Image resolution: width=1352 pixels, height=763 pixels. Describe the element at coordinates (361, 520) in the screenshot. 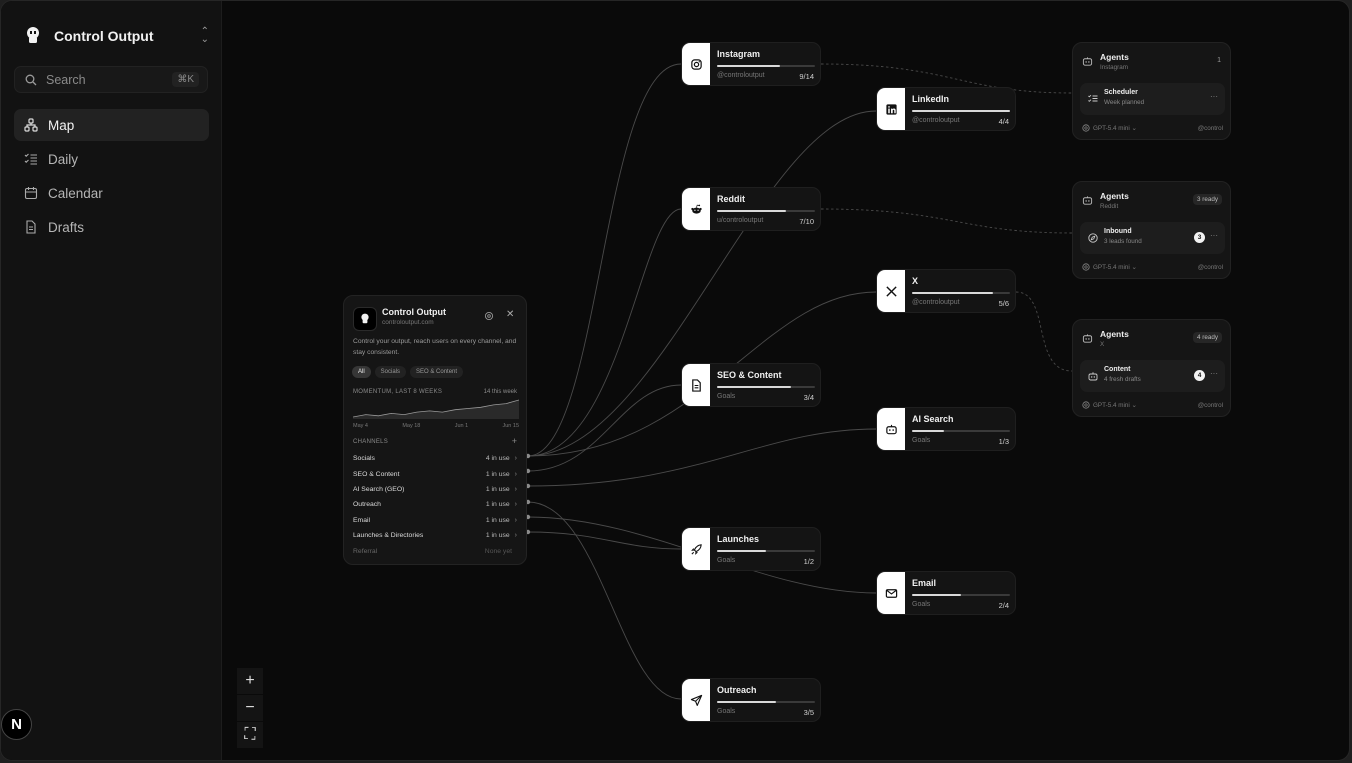

I see `channel-name: Email` at that location.